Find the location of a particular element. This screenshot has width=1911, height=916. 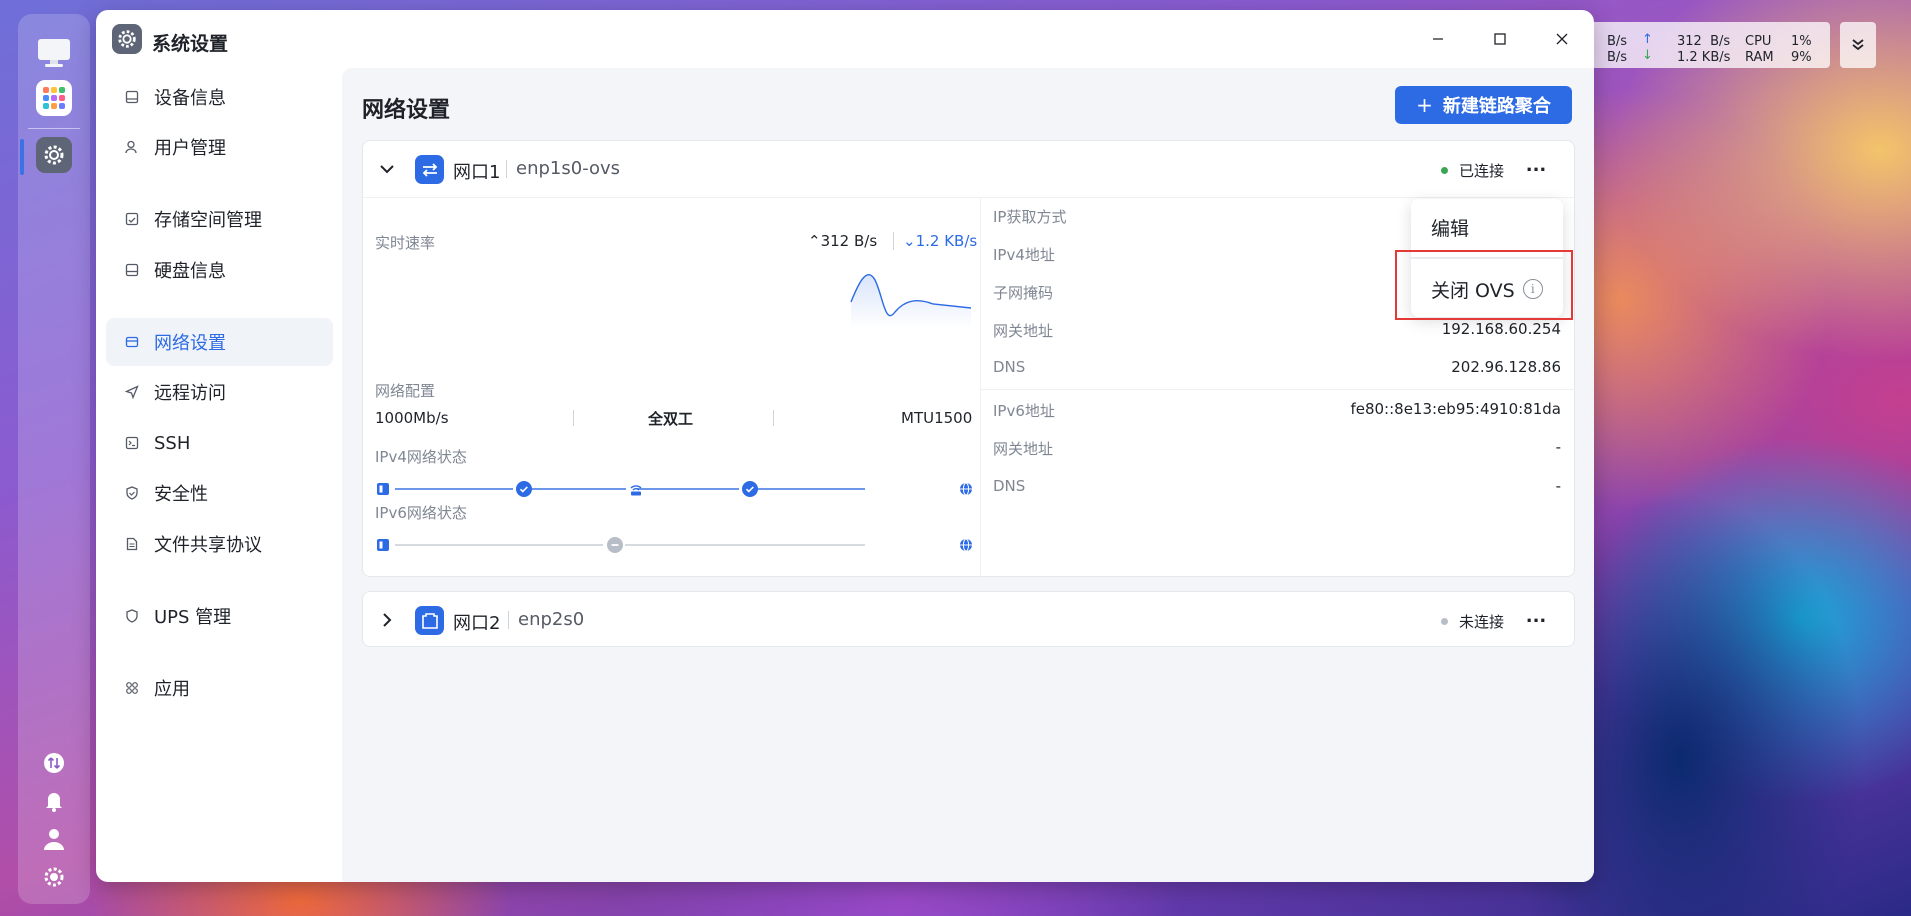

collapse-monitor-button is located at coordinates (1858, 45).